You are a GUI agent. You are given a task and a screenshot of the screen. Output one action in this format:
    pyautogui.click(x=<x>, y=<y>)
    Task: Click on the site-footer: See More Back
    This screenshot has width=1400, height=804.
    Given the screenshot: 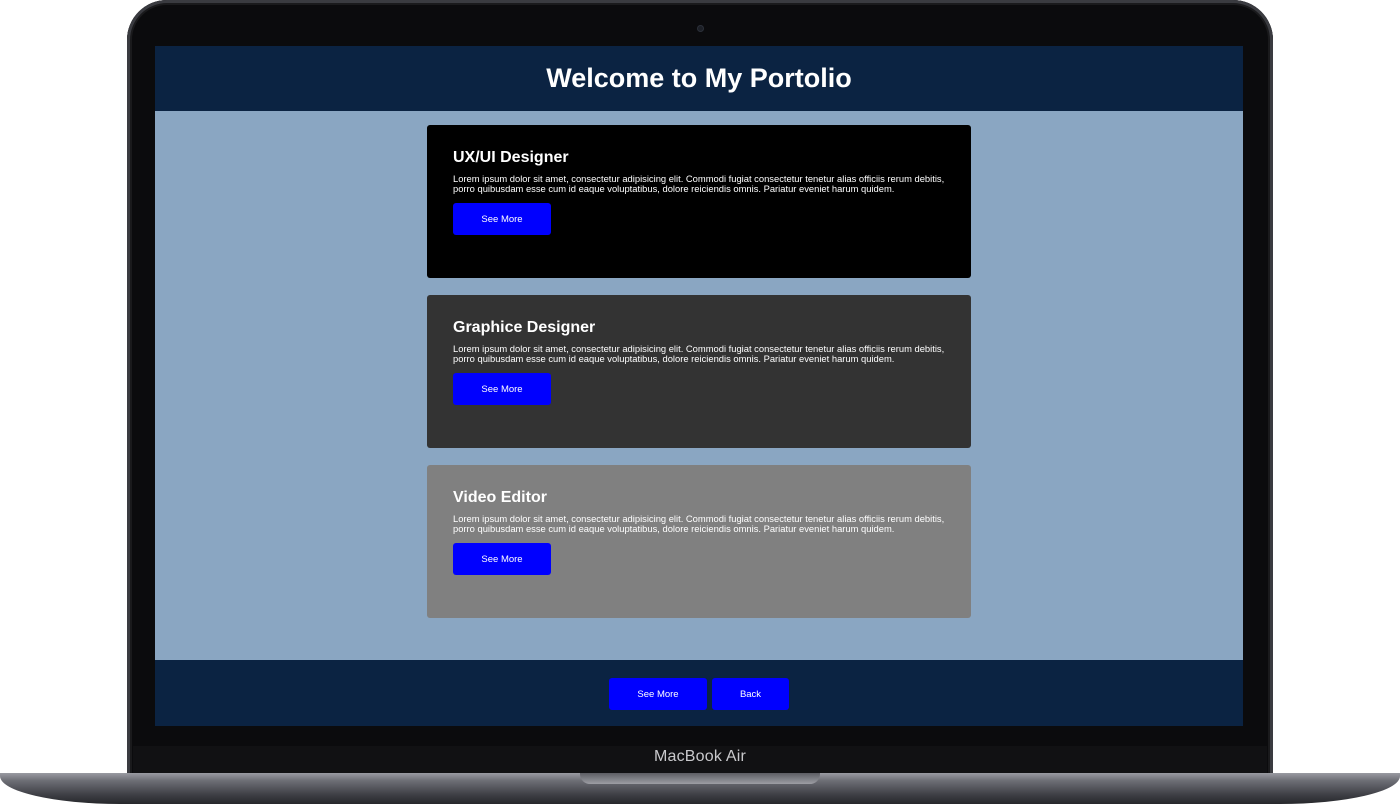 What is the action you would take?
    pyautogui.click(x=699, y=693)
    